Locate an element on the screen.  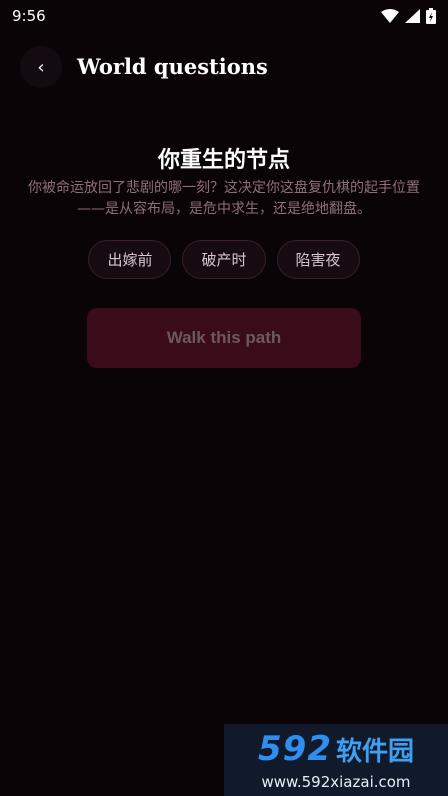
watermark: 592 软件园 www.592xiazai.com is located at coordinates (336, 760).